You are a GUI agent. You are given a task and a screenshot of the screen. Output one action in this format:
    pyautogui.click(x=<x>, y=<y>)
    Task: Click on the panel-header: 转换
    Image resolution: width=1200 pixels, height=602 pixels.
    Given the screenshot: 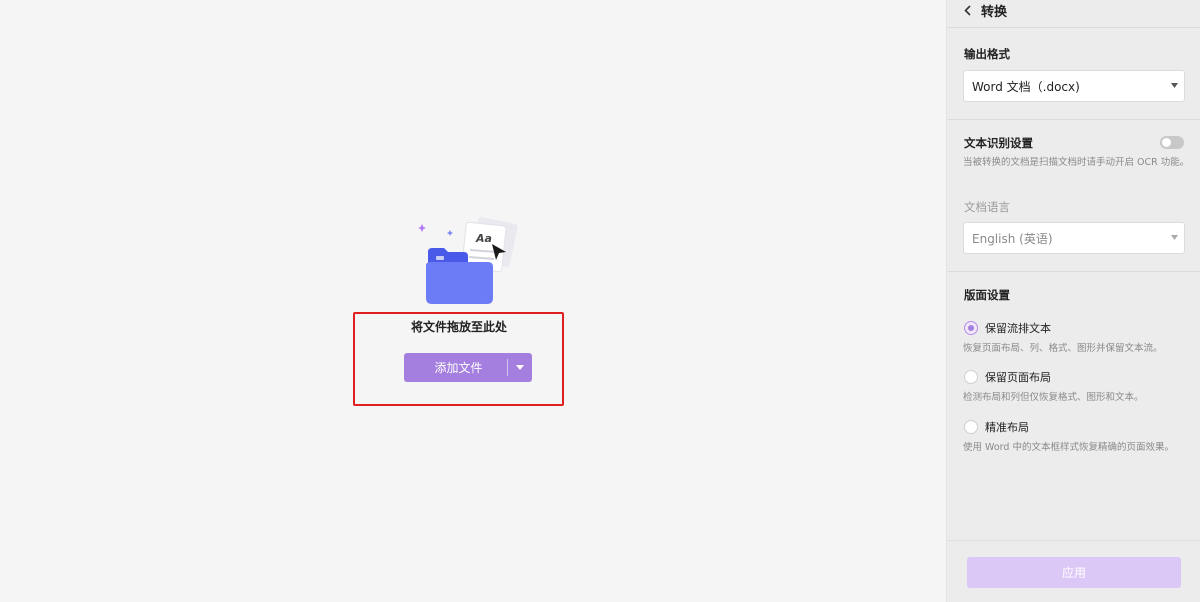 What is the action you would take?
    pyautogui.click(x=1073, y=10)
    